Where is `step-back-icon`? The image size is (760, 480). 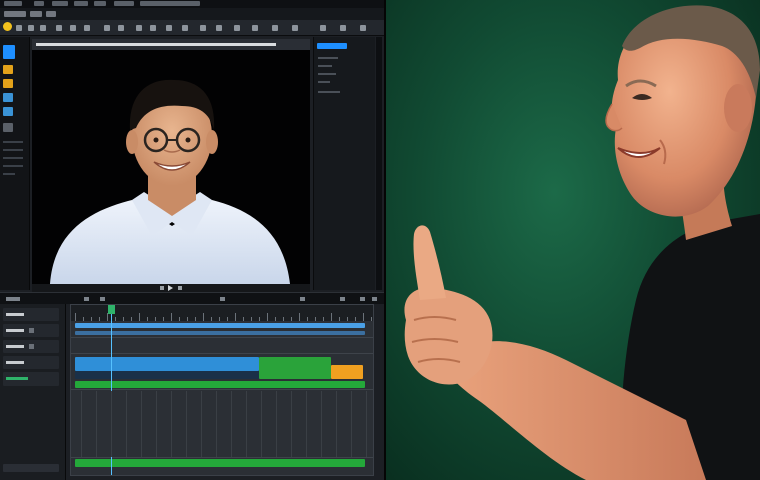
step-back-icon is located at coordinates (162, 288).